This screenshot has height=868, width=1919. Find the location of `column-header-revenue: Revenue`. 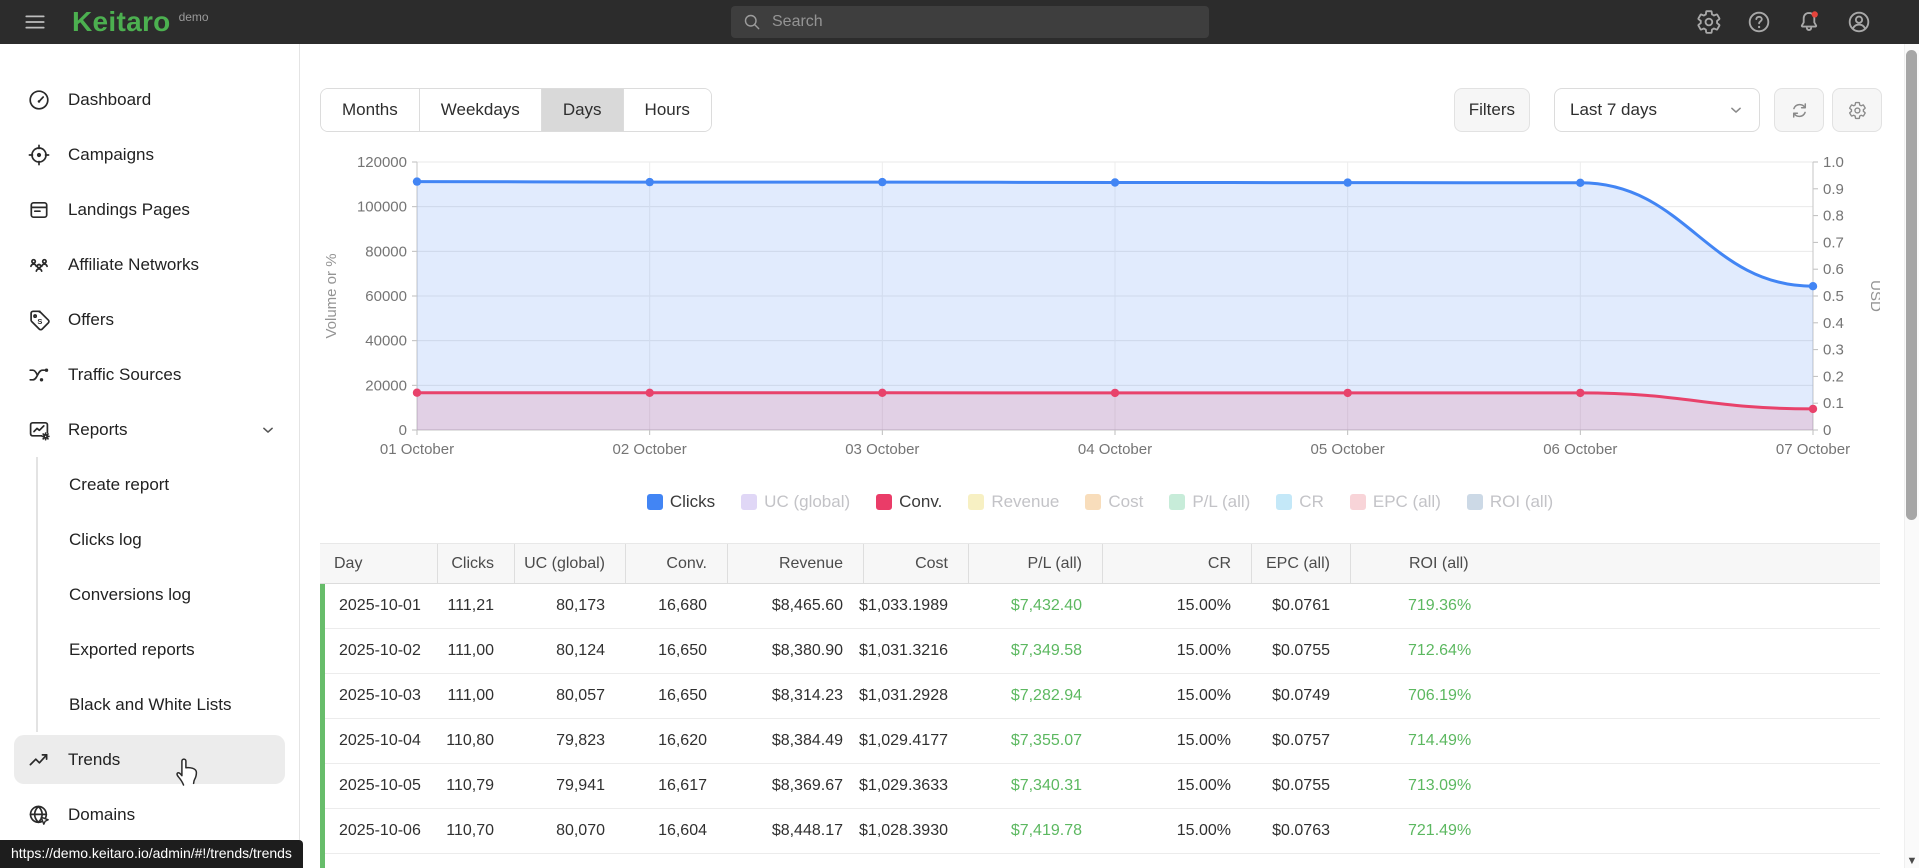

column-header-revenue: Revenue is located at coordinates (795, 563).